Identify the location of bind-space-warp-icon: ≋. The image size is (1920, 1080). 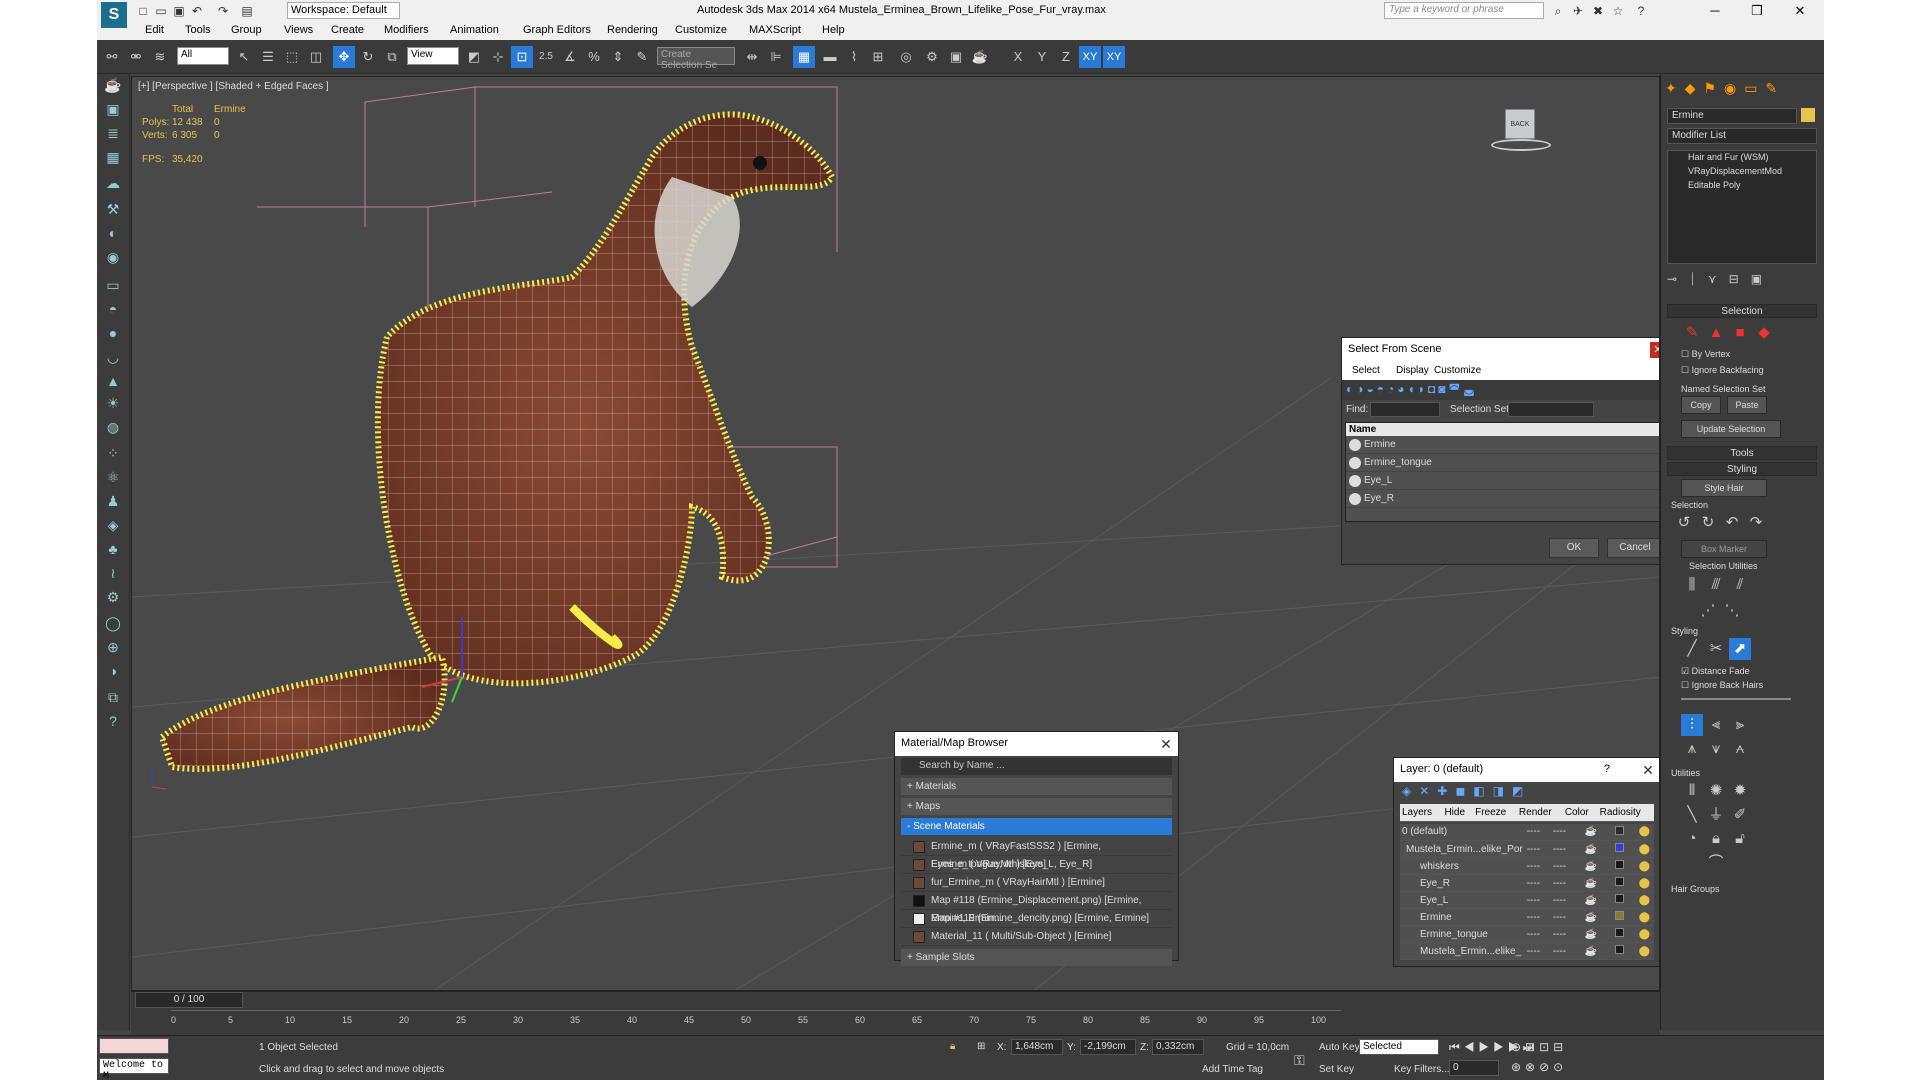
(160, 57).